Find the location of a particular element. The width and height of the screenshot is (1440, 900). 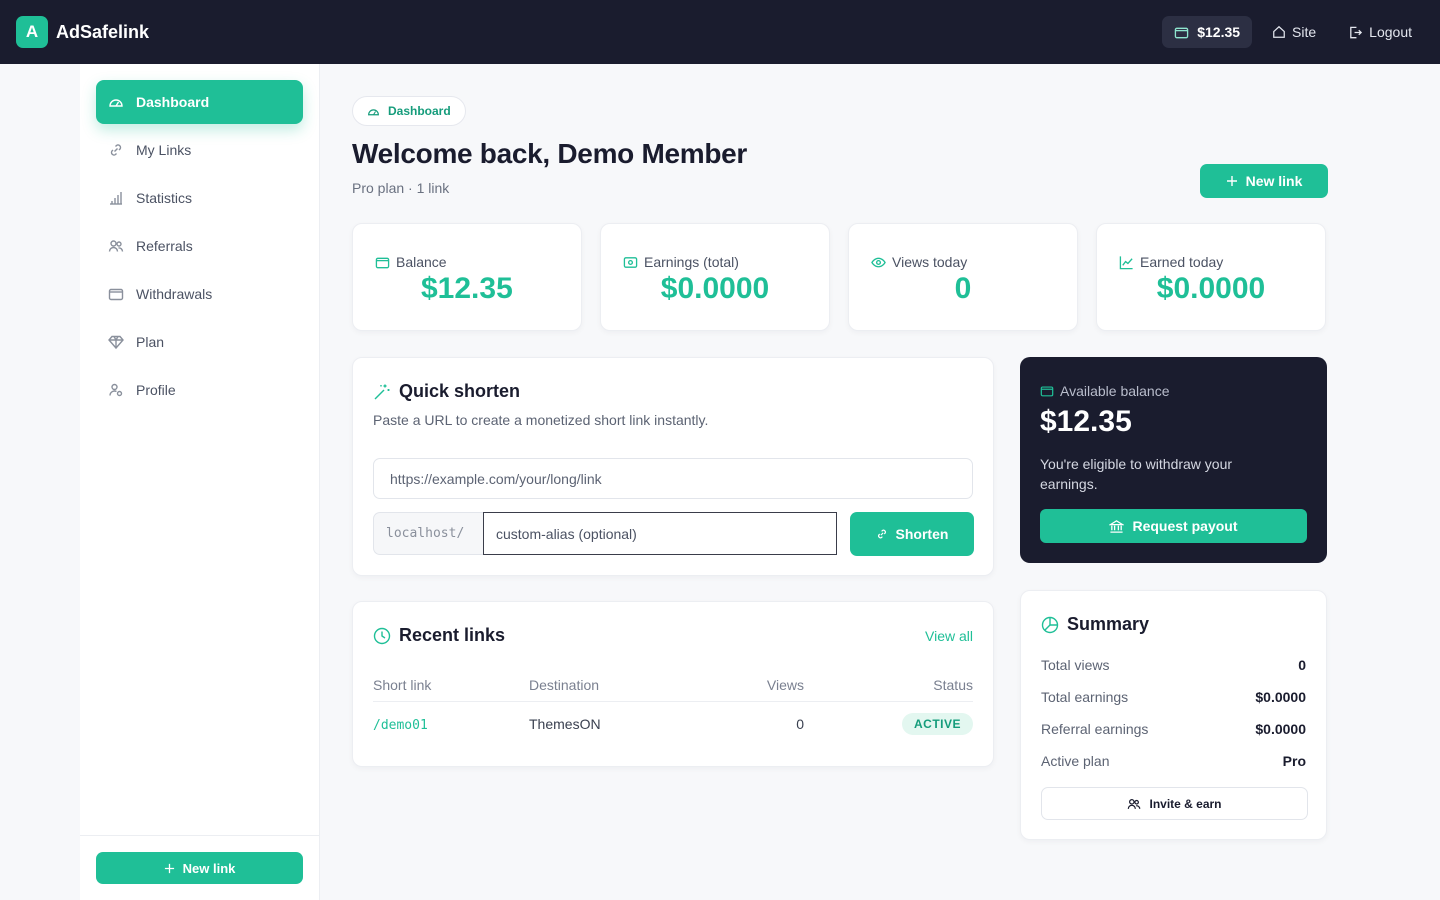

eye-icon is located at coordinates (878, 262).